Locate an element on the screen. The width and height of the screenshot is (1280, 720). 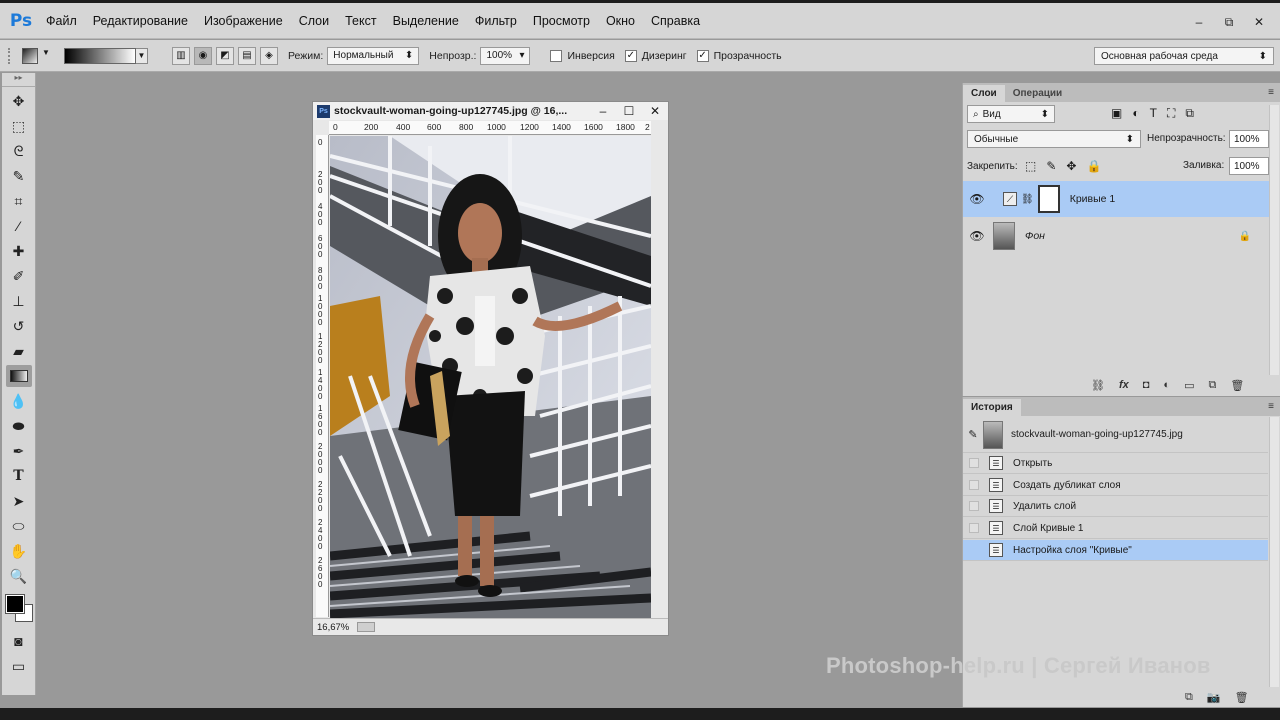
status-info-button is located at coordinates (366, 627).